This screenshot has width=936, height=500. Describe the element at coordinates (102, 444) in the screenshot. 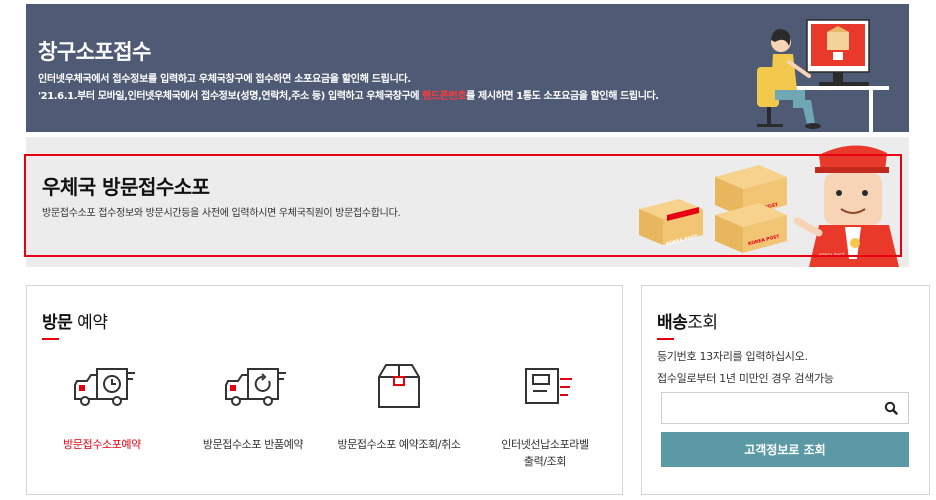

I see `service-label: 방문접수소포예약` at that location.